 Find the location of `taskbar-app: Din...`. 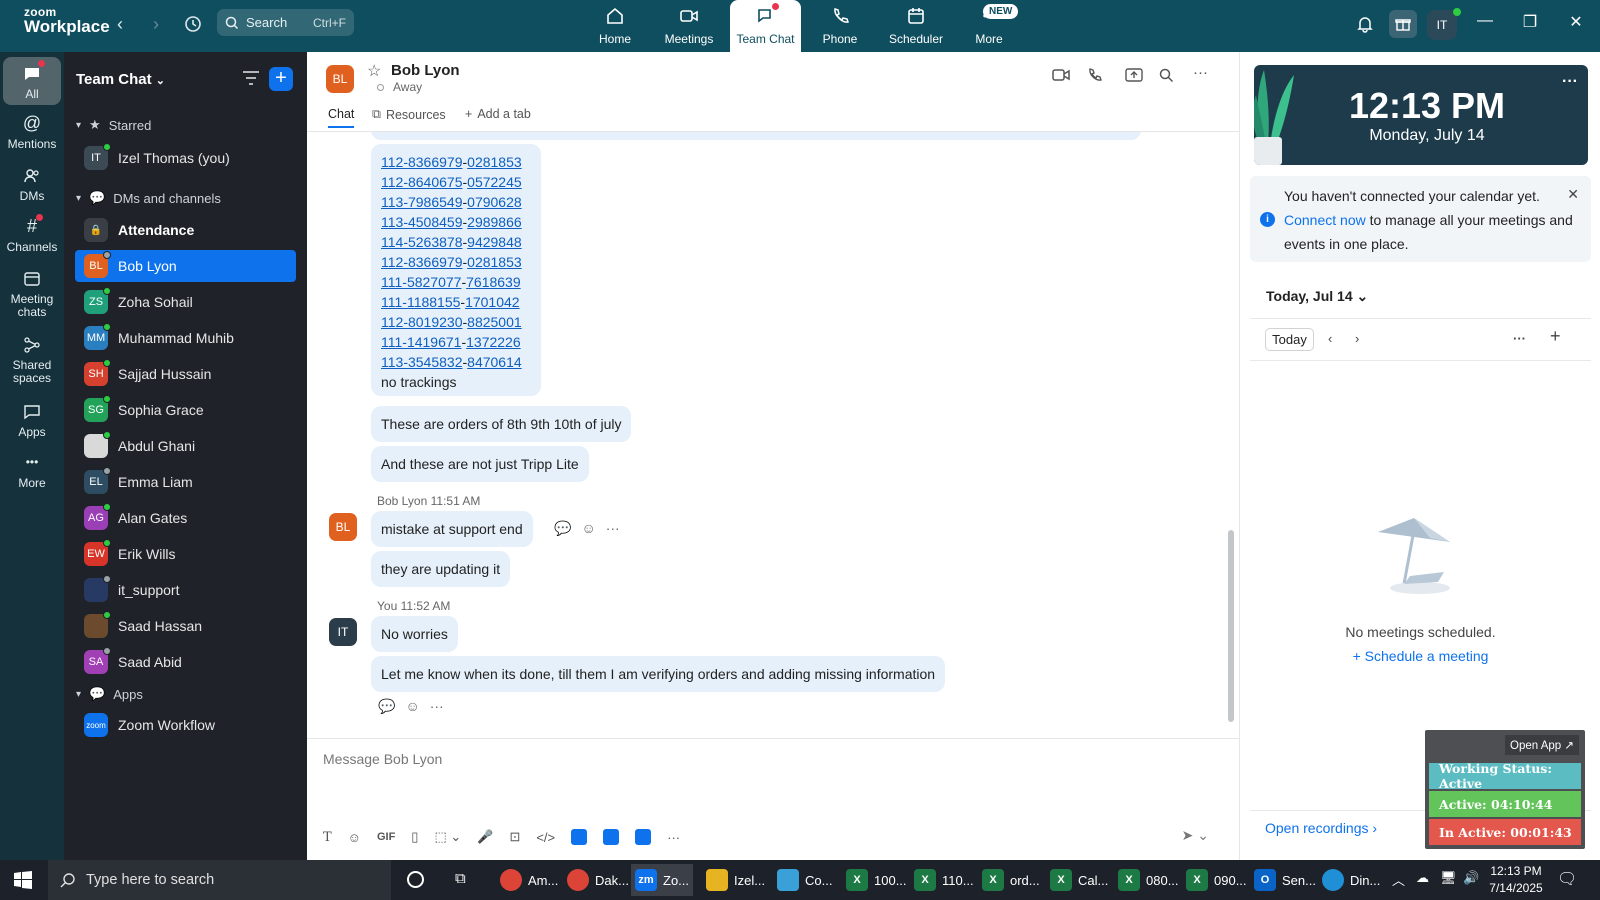

taskbar-app: Din... is located at coordinates (1351, 880).